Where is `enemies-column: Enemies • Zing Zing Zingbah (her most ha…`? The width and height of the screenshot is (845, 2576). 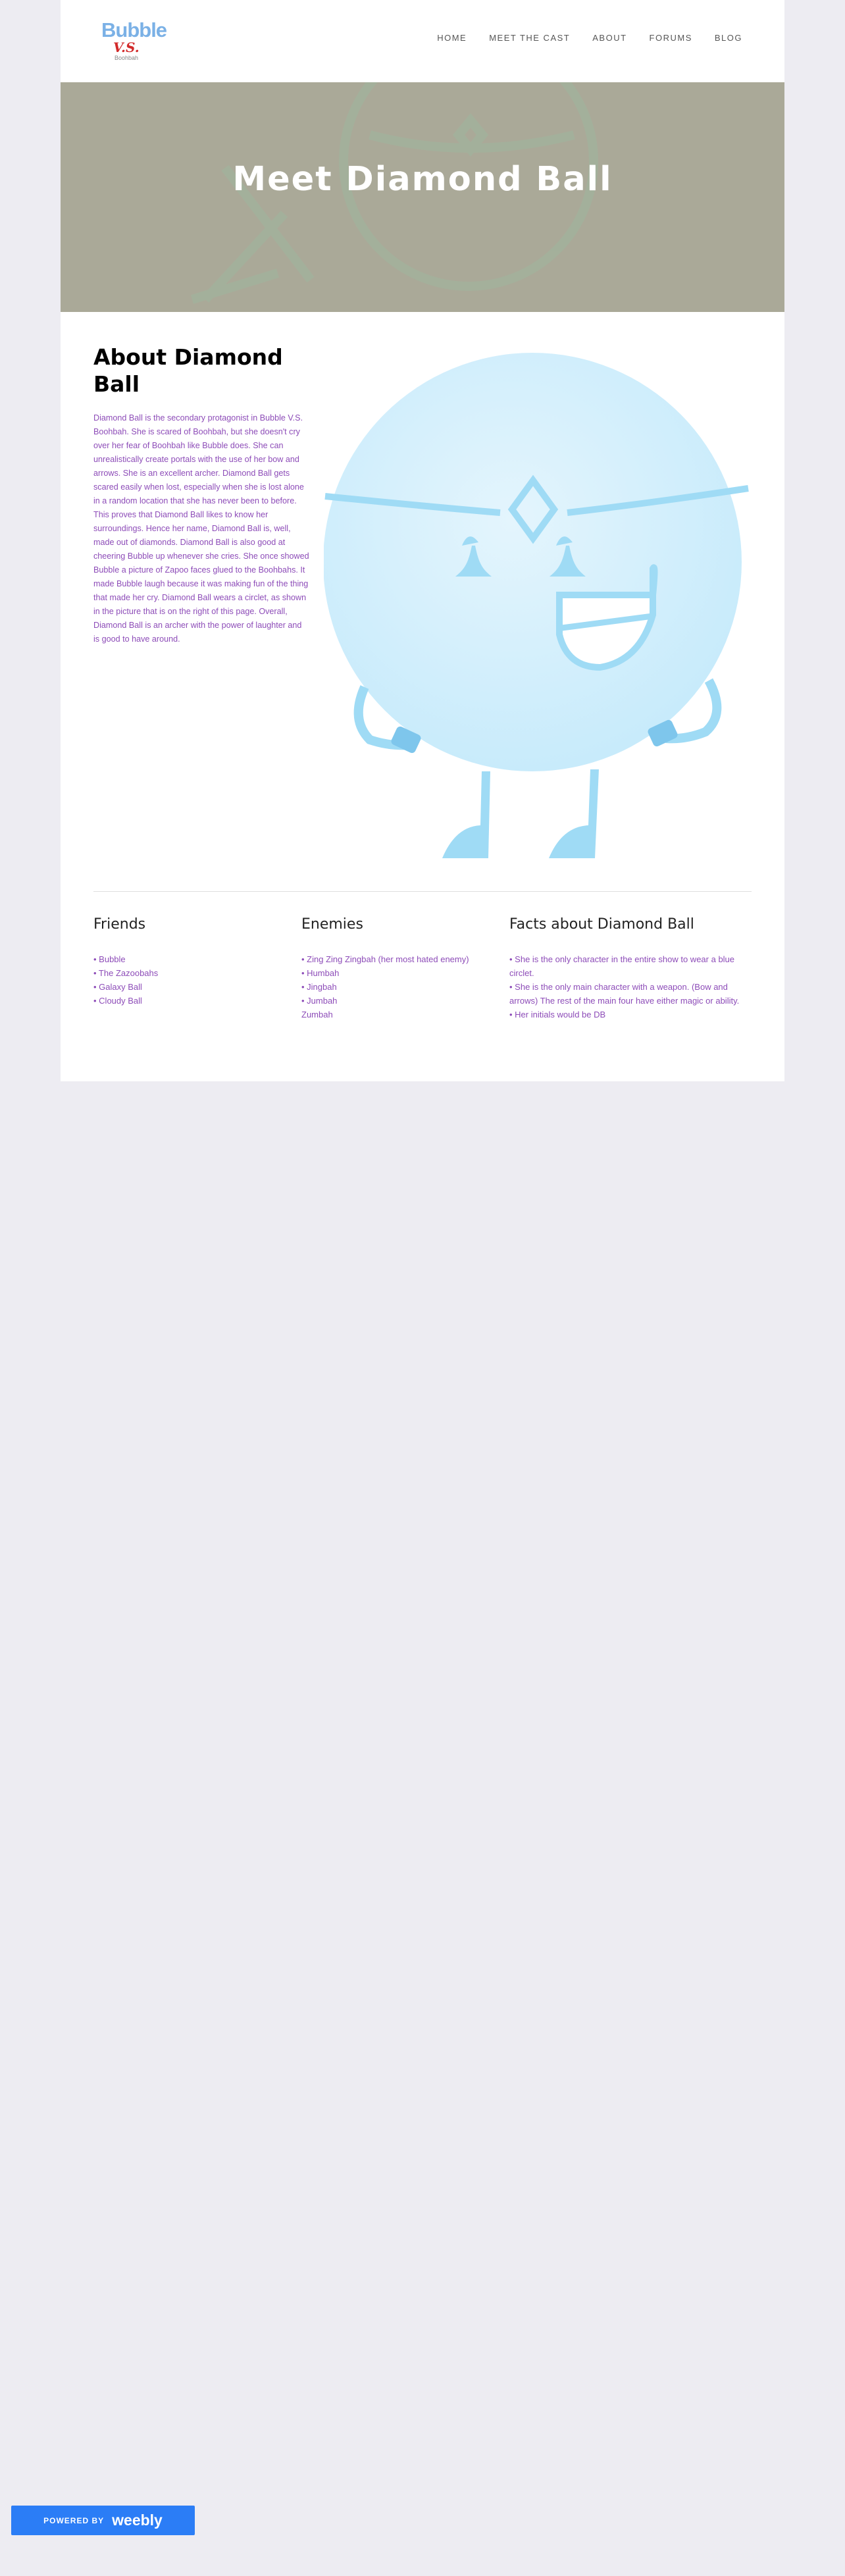
enemies-column: Enemies • Zing Zing Zingbah (her most ha… is located at coordinates (387, 968).